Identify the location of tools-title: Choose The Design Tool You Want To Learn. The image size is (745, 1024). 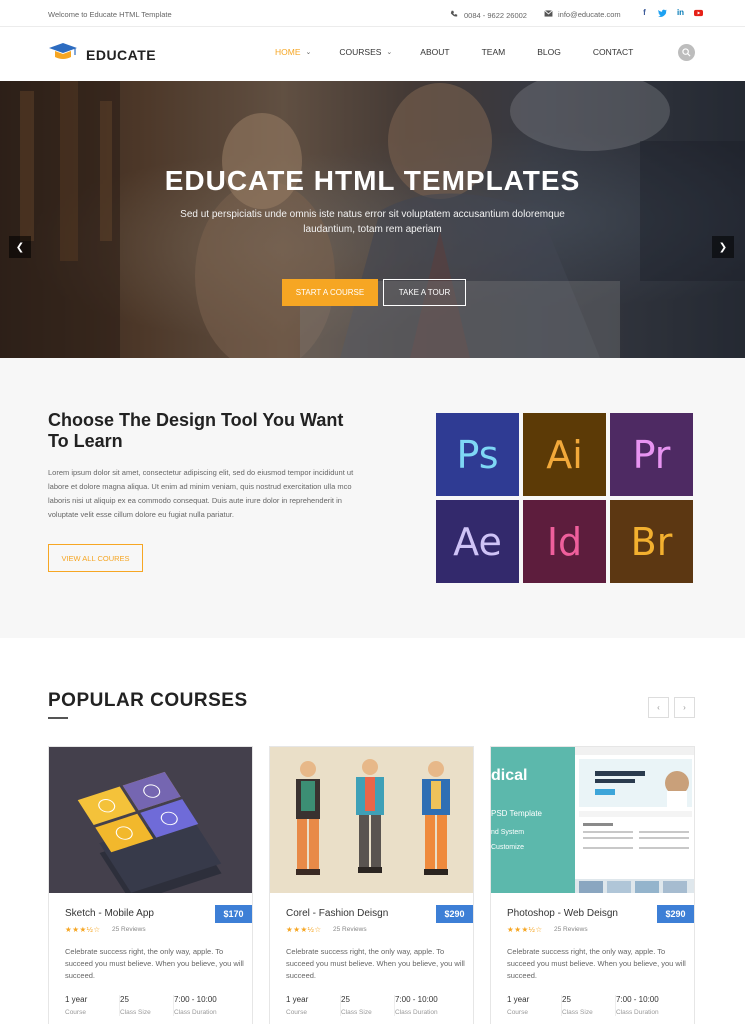
(196, 430).